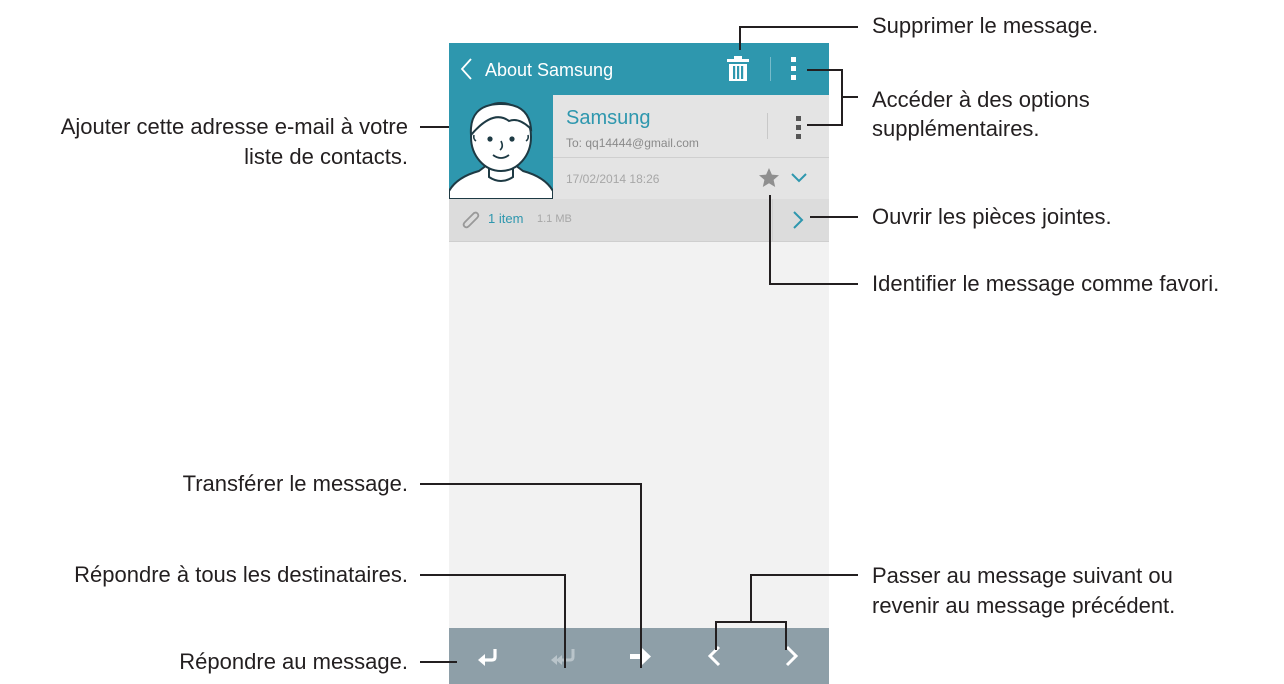  I want to click on callout-nav-line1: Passer au message suivant ou, so click(1022, 575).